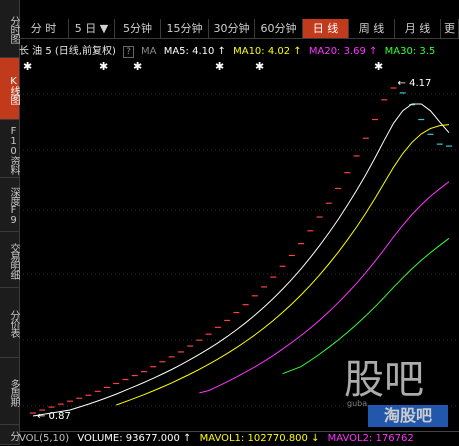  Describe the element at coordinates (44, 28) in the screenshot. I see `period-button: 分 时` at that location.